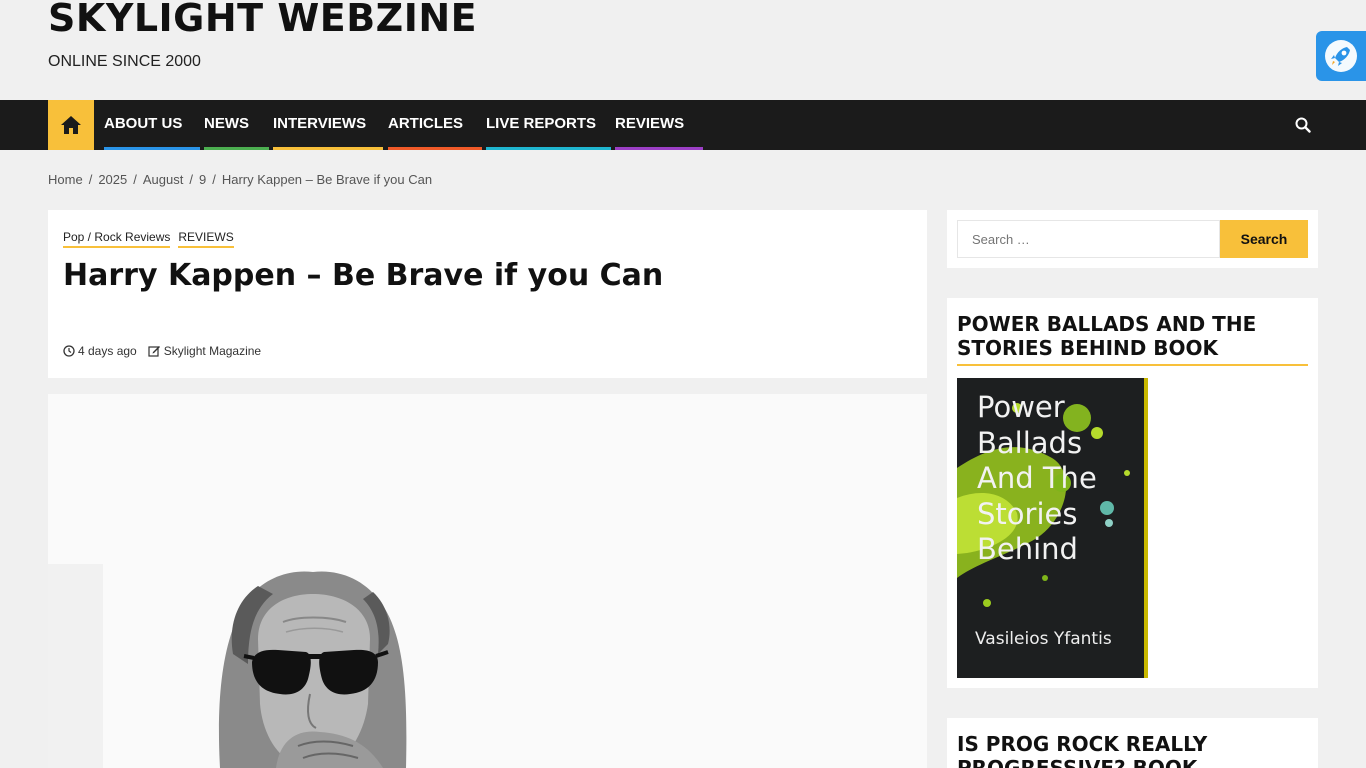 This screenshot has height=768, width=1366. I want to click on search-widget: Search, so click(1132, 239).